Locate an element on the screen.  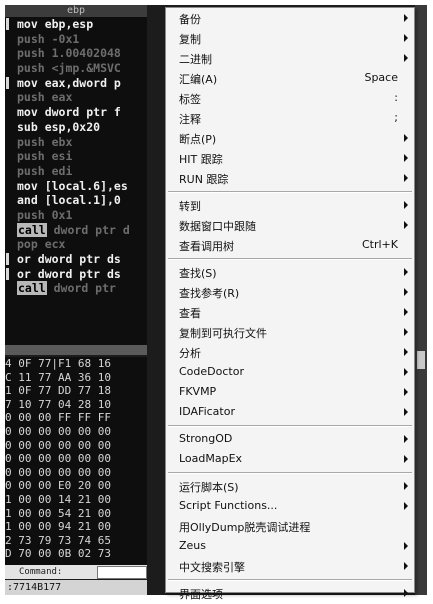
menu-item-label: 查找参考(R) is located at coordinates (209, 293).